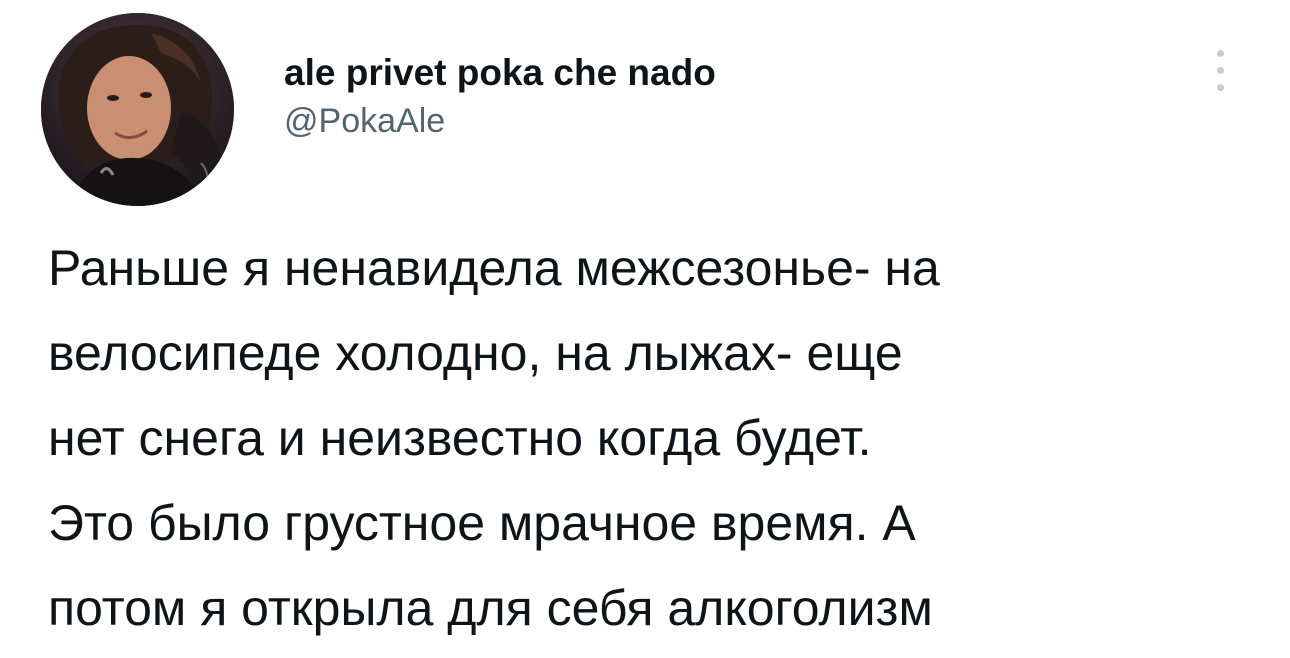  I want to click on display-name: ale privet poka che nado, so click(500, 73).